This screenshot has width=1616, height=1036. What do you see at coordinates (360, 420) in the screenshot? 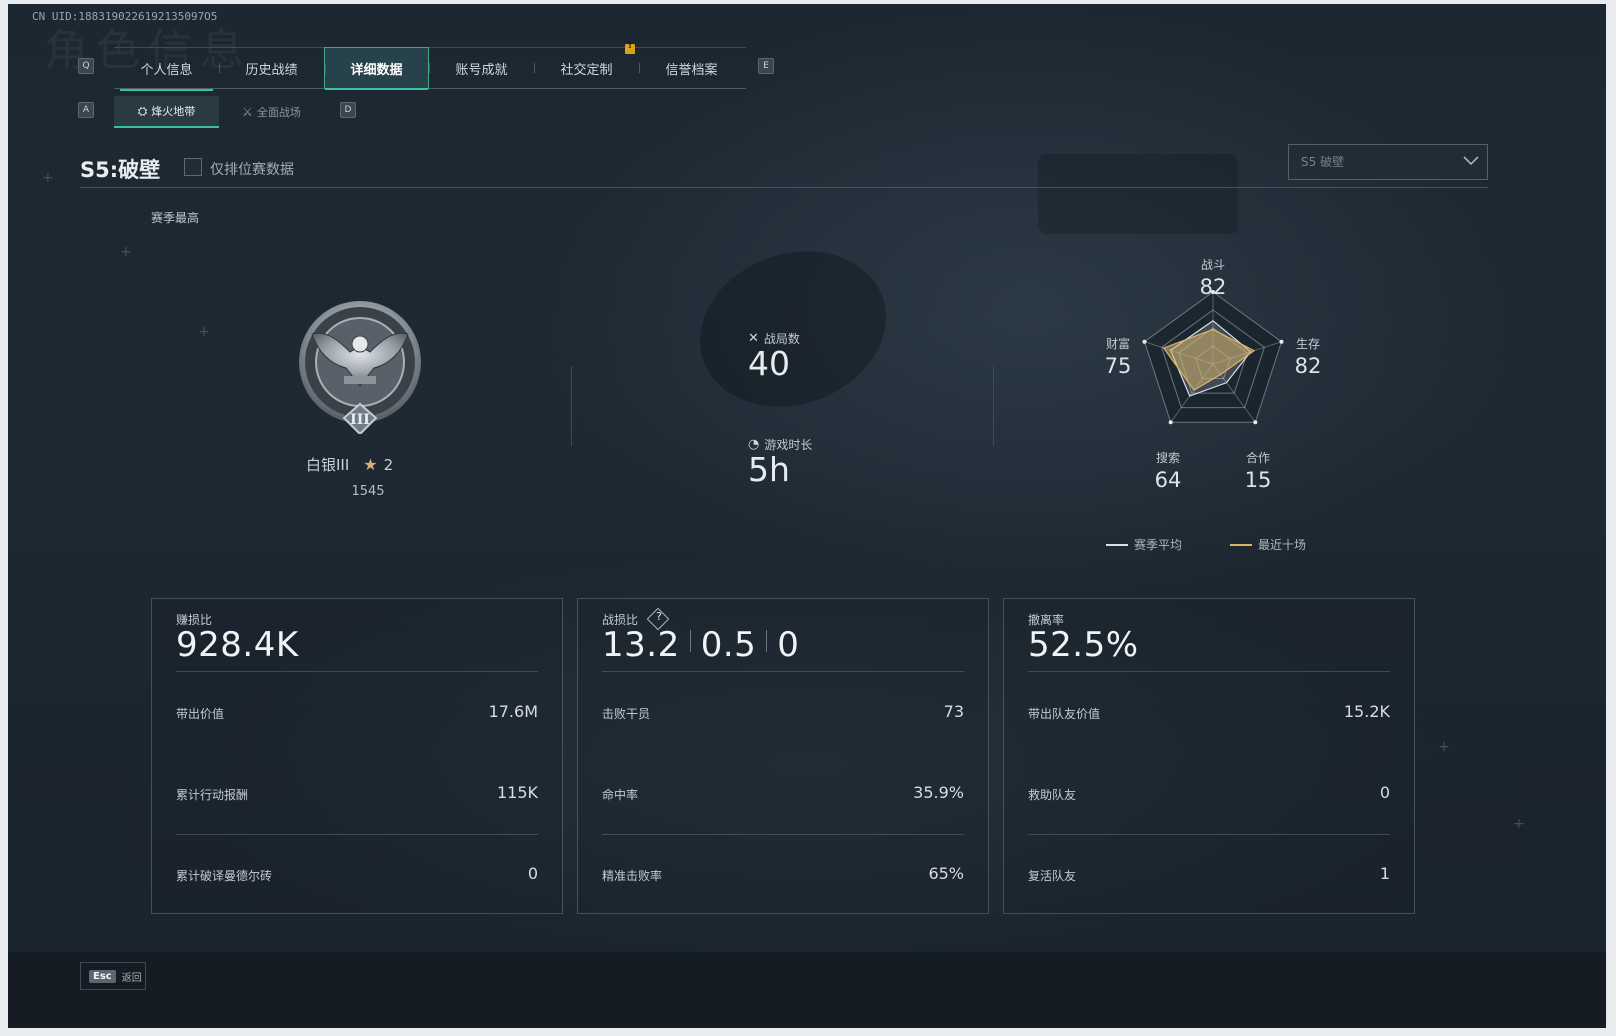
I see `svg-text: III` at bounding box center [360, 420].